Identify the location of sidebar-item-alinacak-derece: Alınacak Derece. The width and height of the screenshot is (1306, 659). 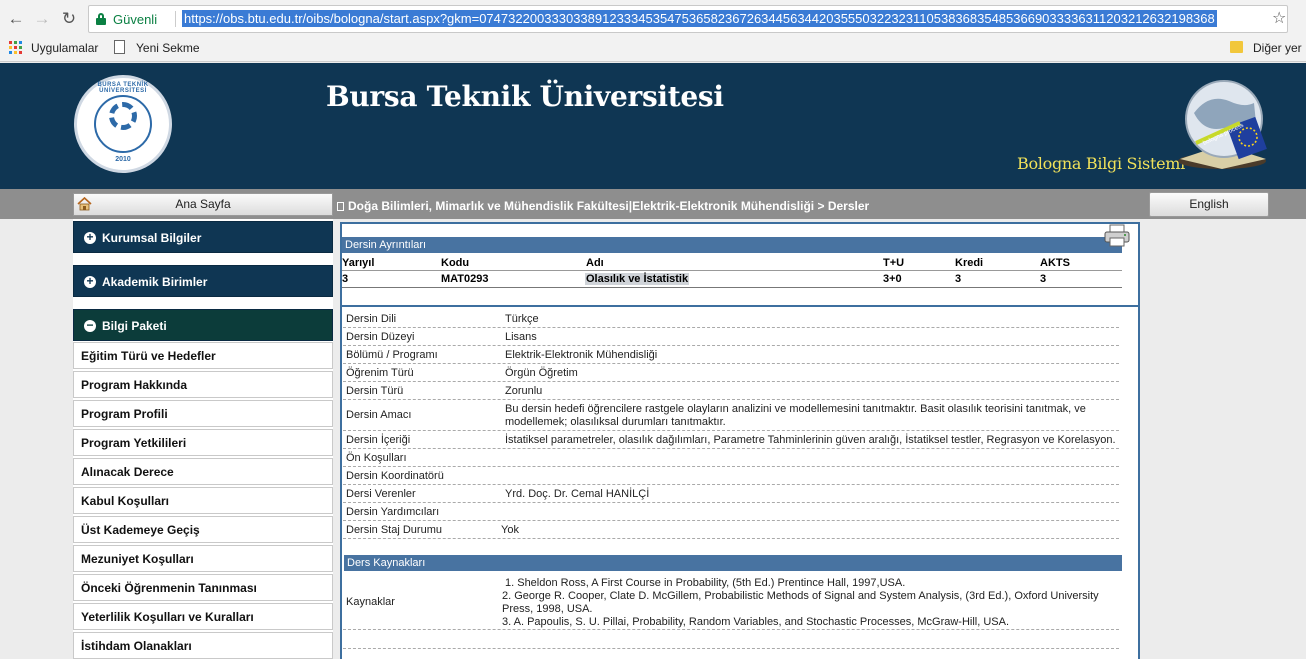
(203, 471).